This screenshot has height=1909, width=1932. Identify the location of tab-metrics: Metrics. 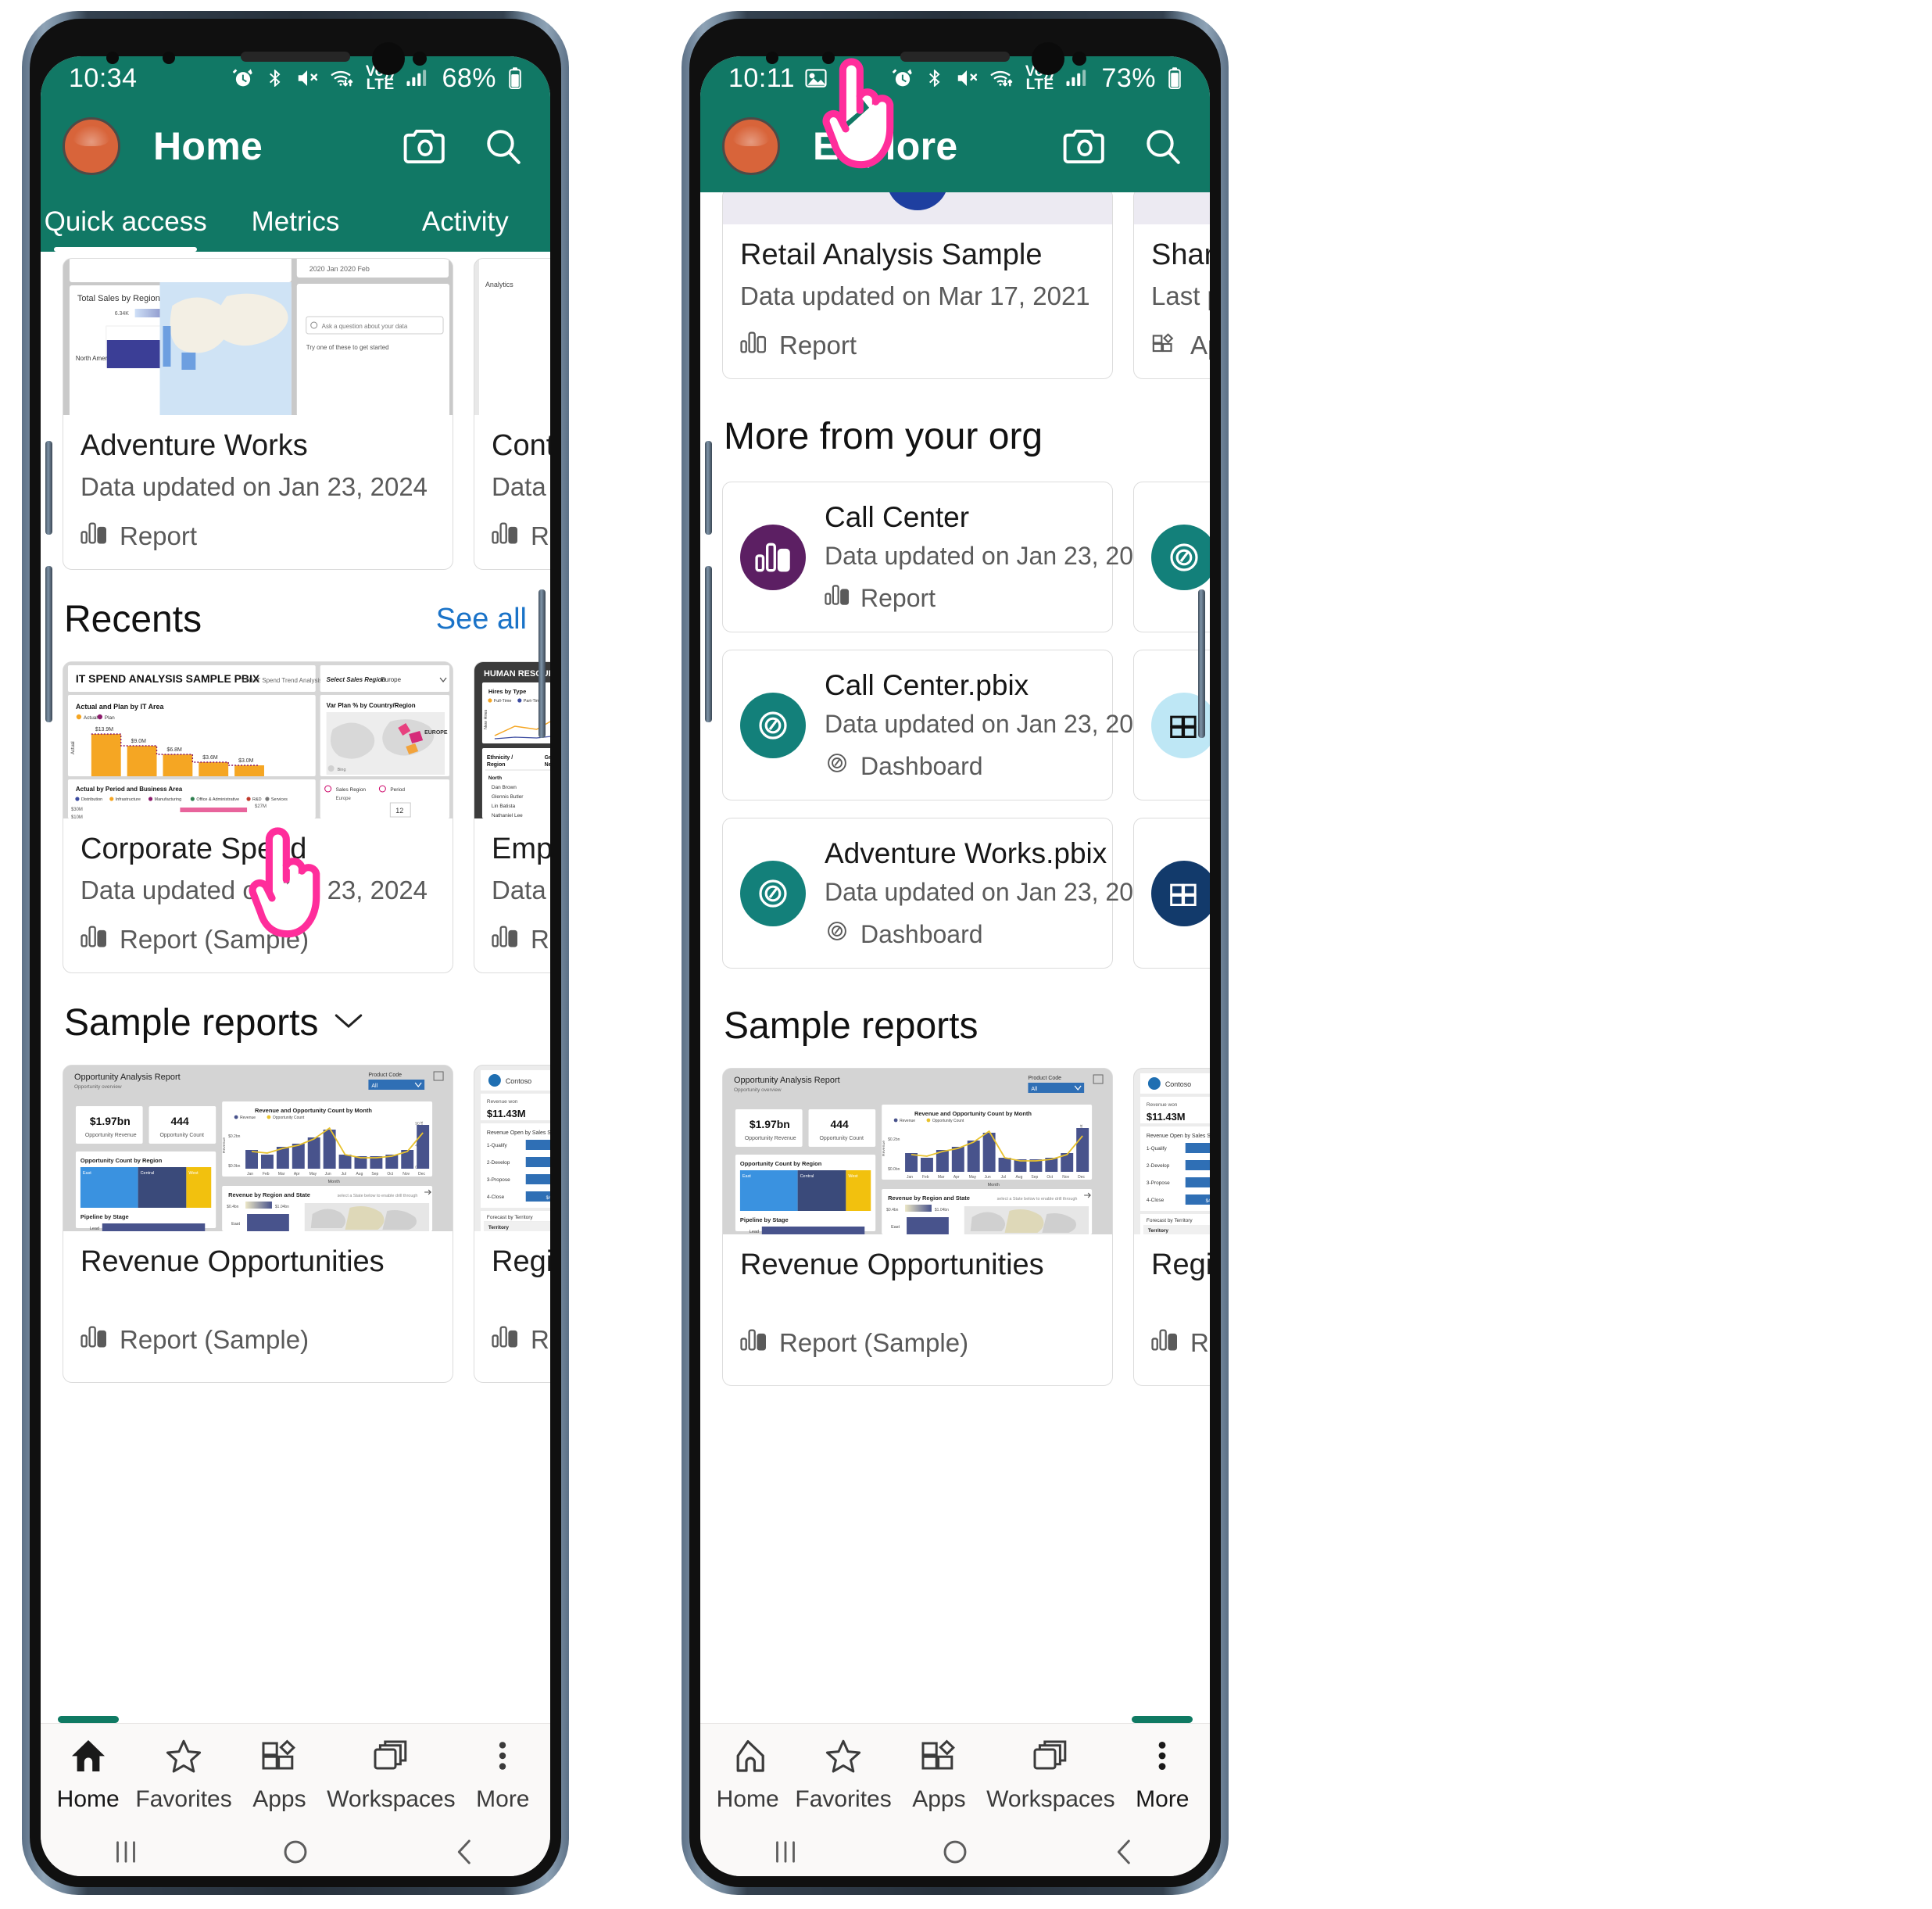
(295, 222).